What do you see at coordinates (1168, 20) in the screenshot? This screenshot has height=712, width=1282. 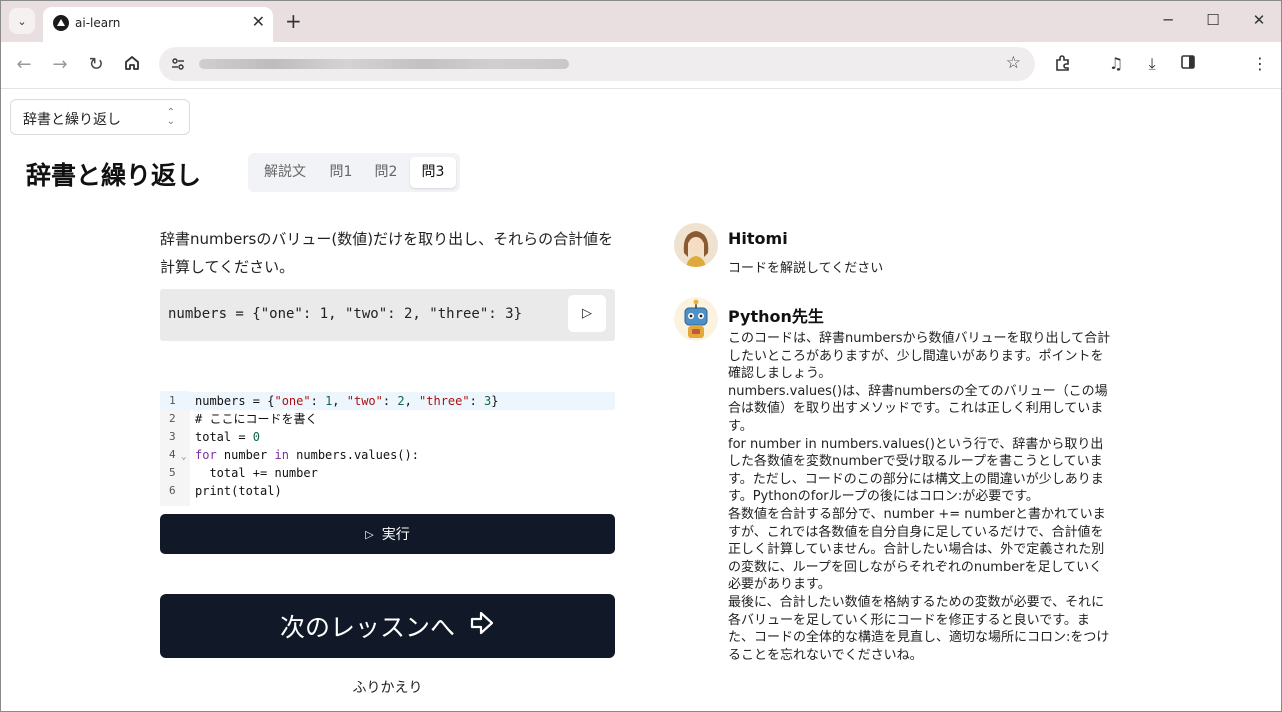 I see `minimize-button: ─` at bounding box center [1168, 20].